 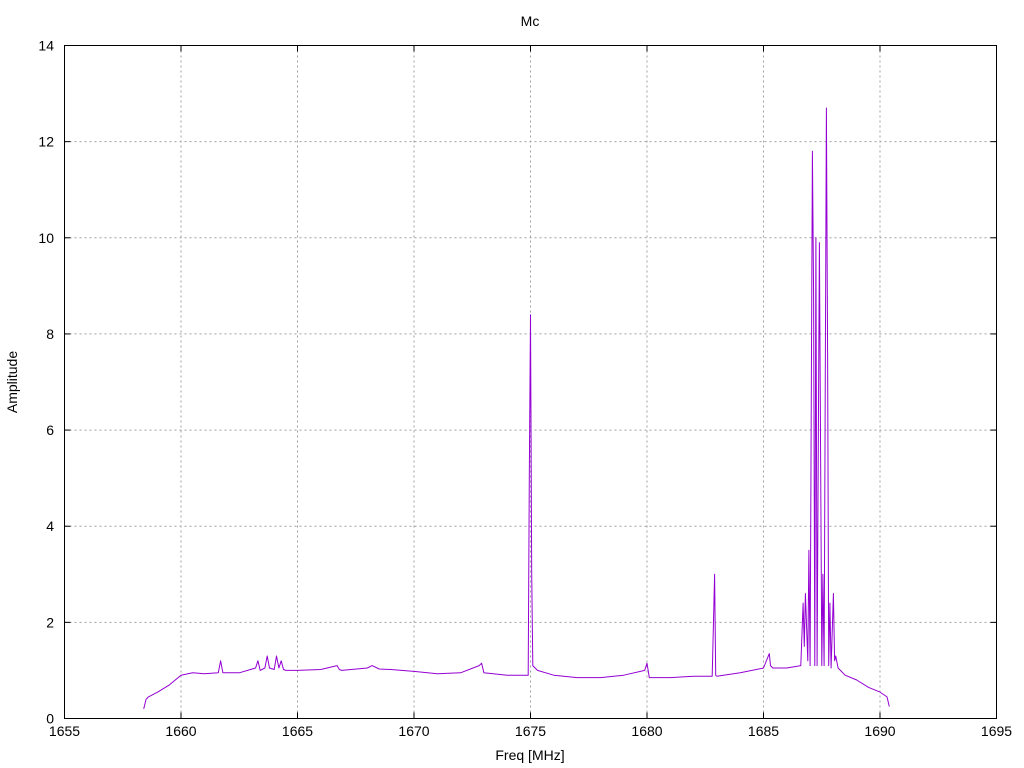 I want to click on x-tick-label: 1660, so click(x=180, y=731).